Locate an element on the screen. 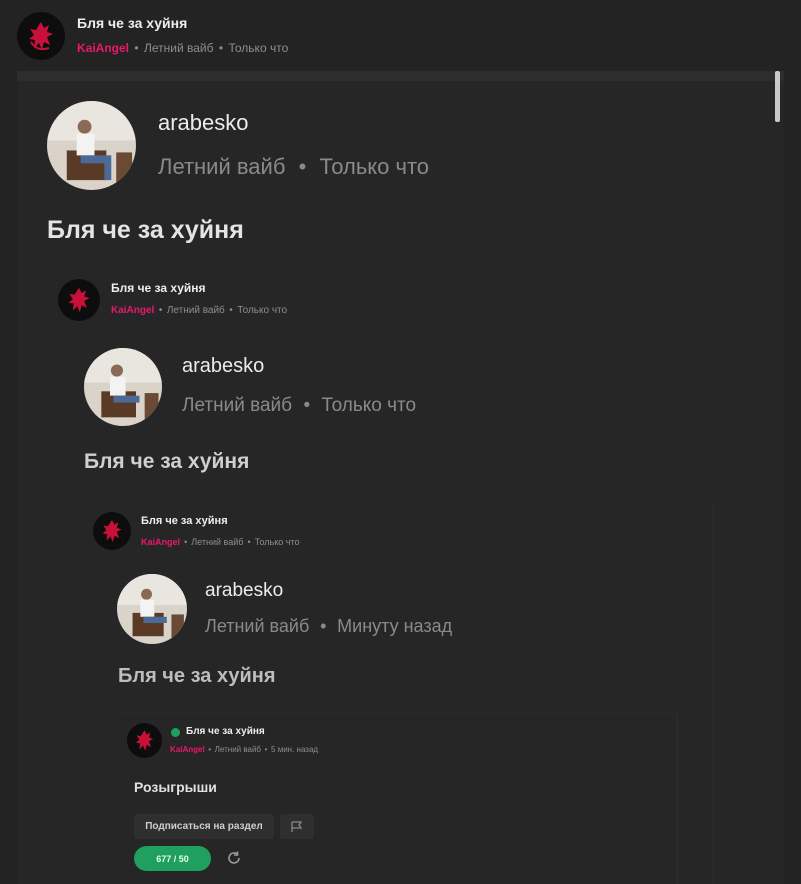  timestamp: Минуту назад is located at coordinates (395, 626).